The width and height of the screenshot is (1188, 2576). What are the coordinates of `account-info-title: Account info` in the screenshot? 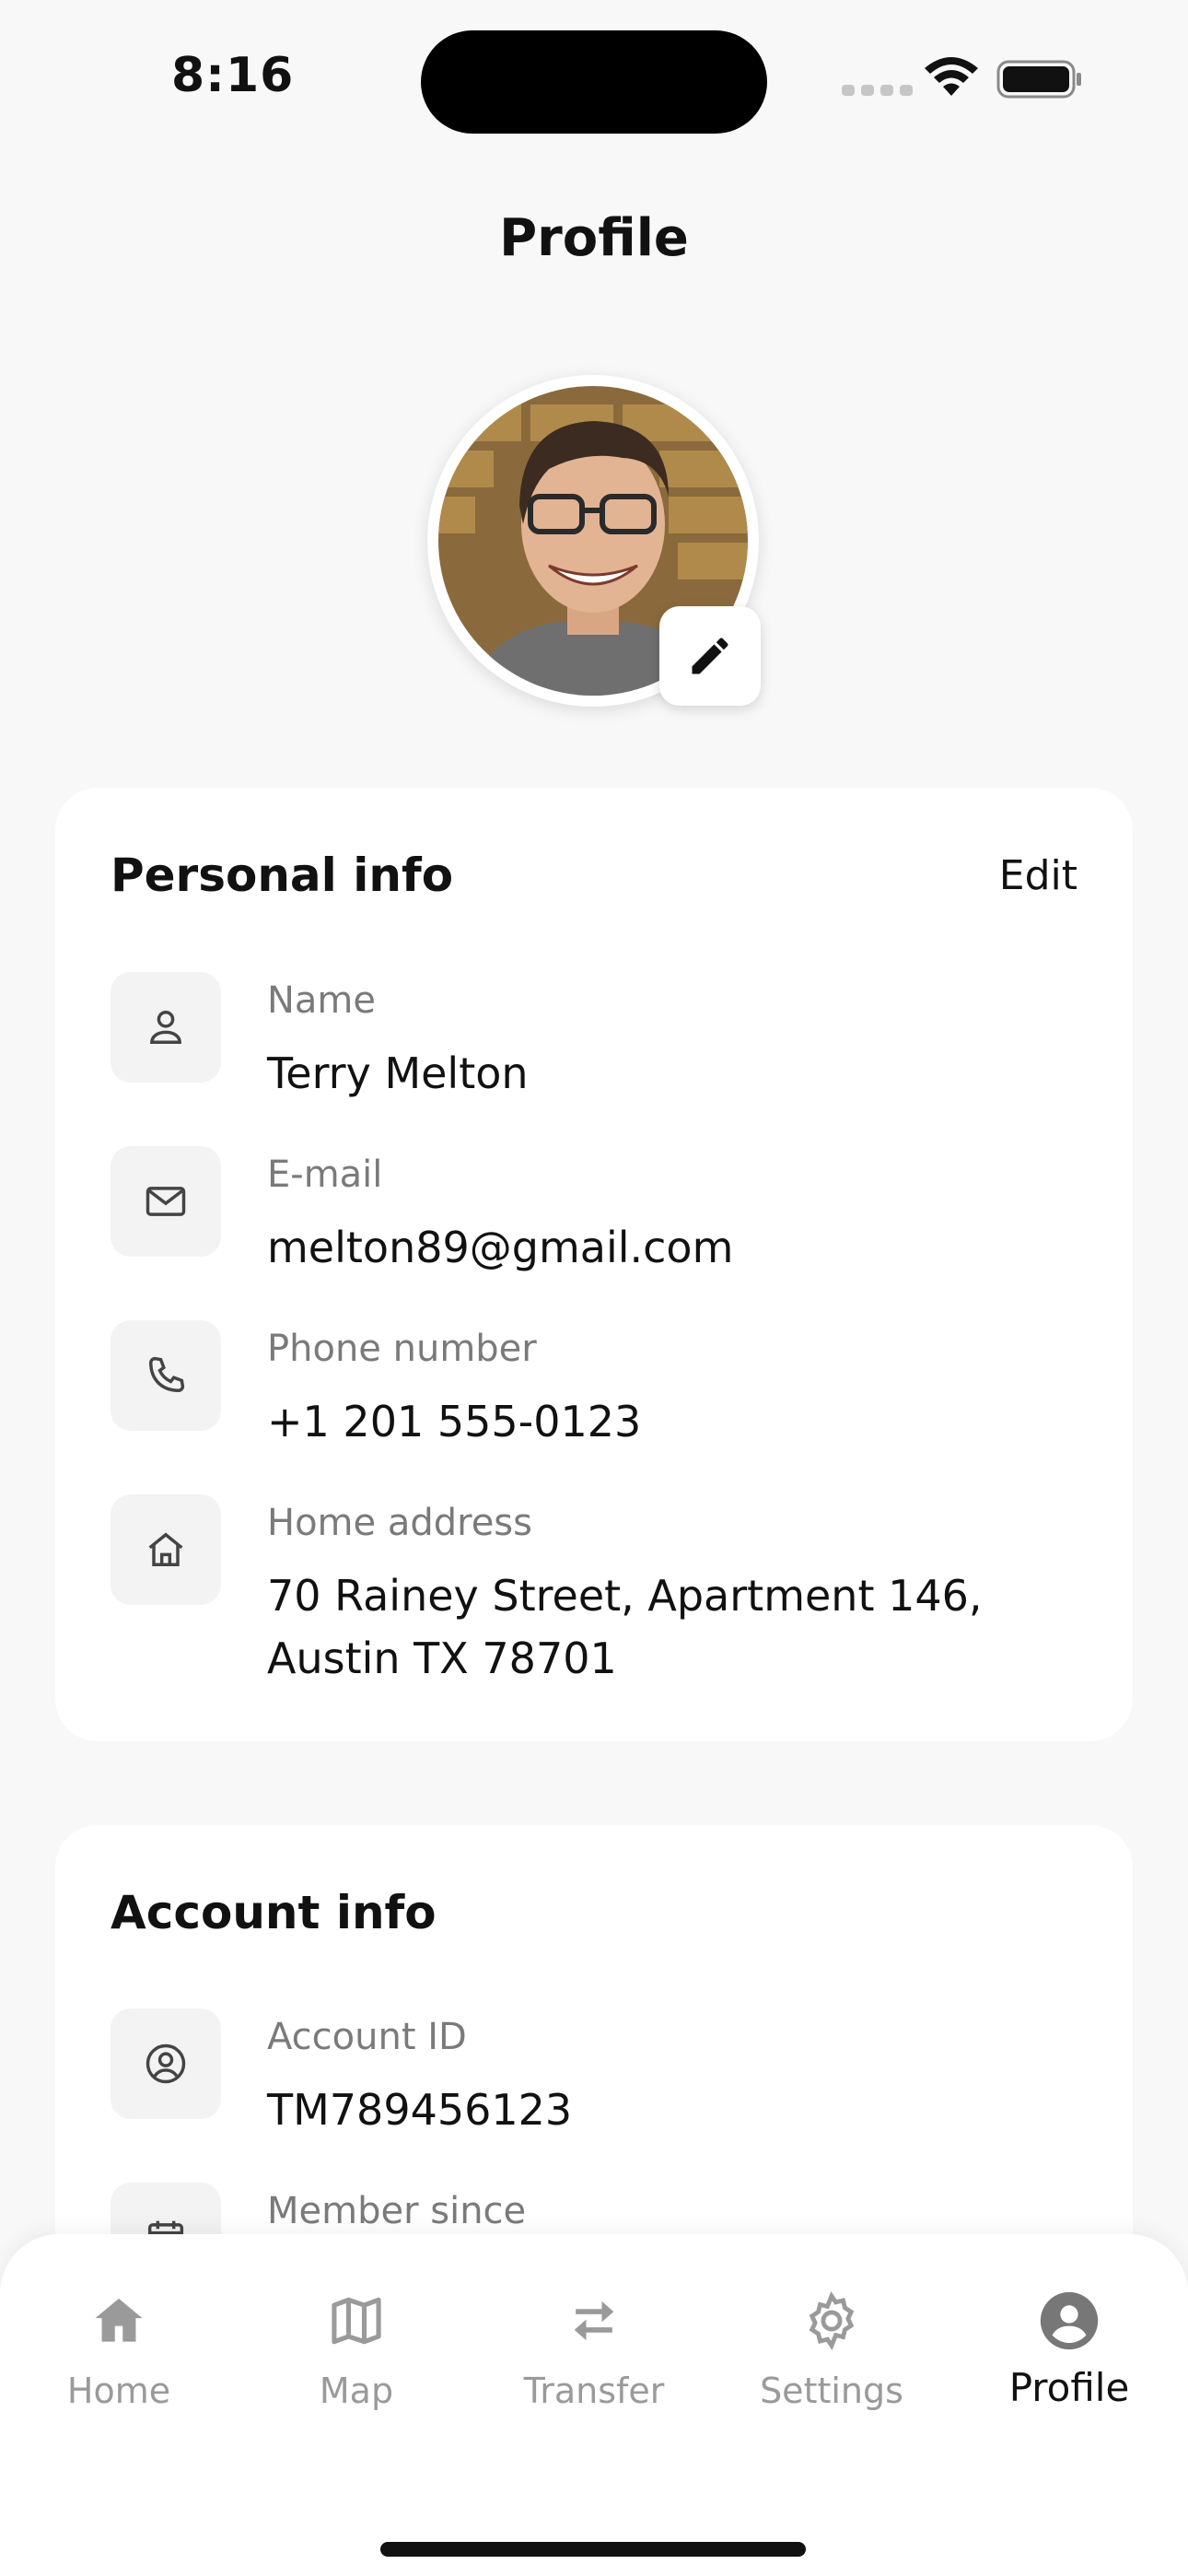 It's located at (274, 1913).